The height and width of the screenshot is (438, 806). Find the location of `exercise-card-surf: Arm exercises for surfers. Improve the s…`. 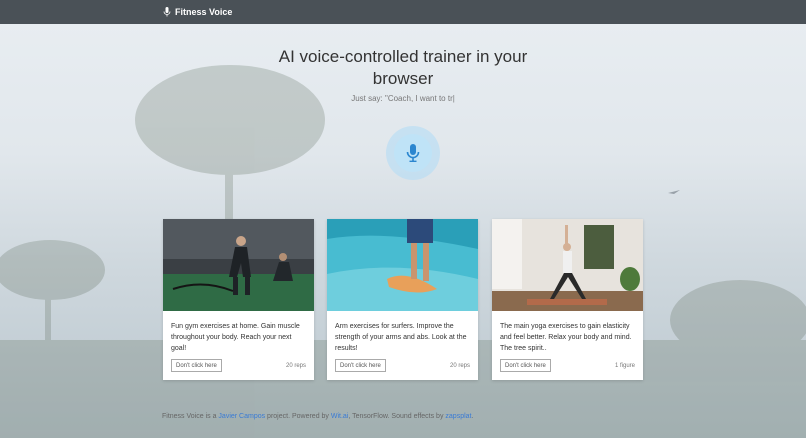

exercise-card-surf: Arm exercises for surfers. Improve the s… is located at coordinates (402, 299).